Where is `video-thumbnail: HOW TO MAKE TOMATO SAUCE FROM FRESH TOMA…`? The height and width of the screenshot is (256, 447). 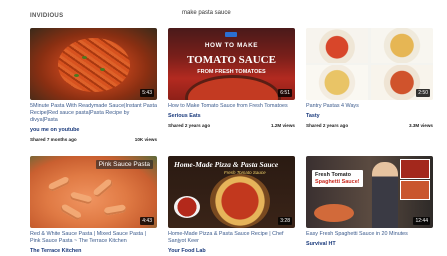 video-thumbnail: HOW TO MAKE TOMATO SAUCE FROM FRESH TOMA… is located at coordinates (231, 64).